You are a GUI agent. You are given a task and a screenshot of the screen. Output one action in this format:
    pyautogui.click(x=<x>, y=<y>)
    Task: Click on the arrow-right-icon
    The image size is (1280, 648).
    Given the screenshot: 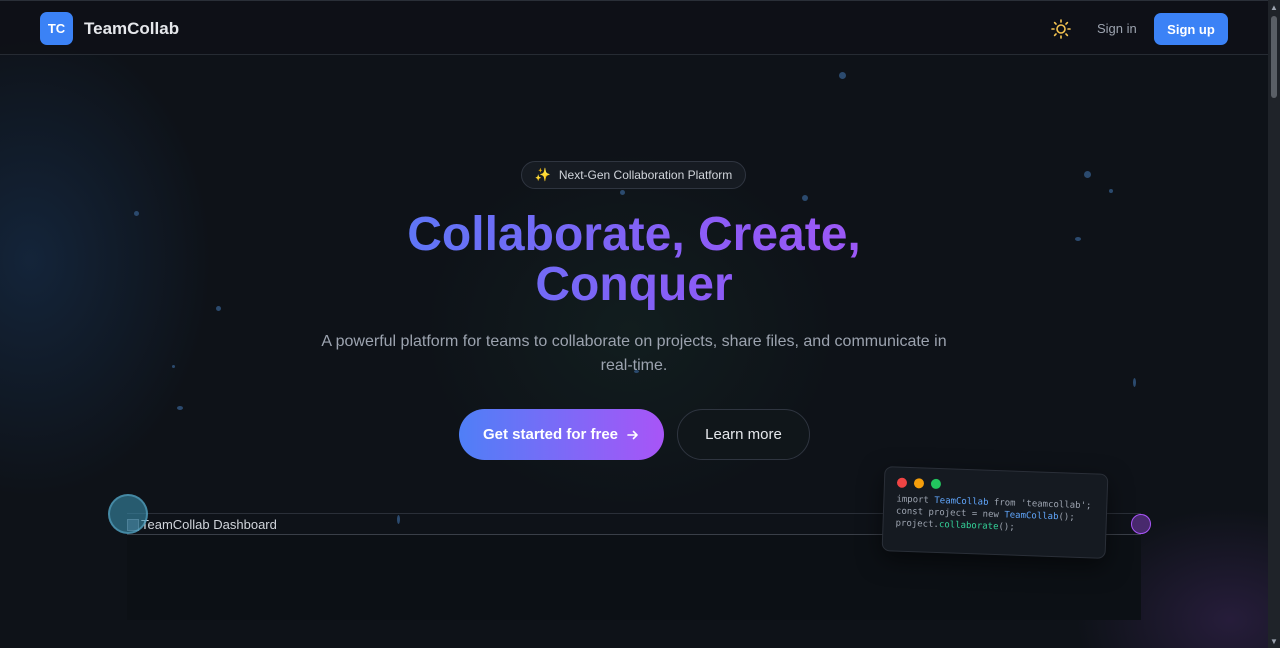 What is the action you would take?
    pyautogui.click(x=632, y=434)
    